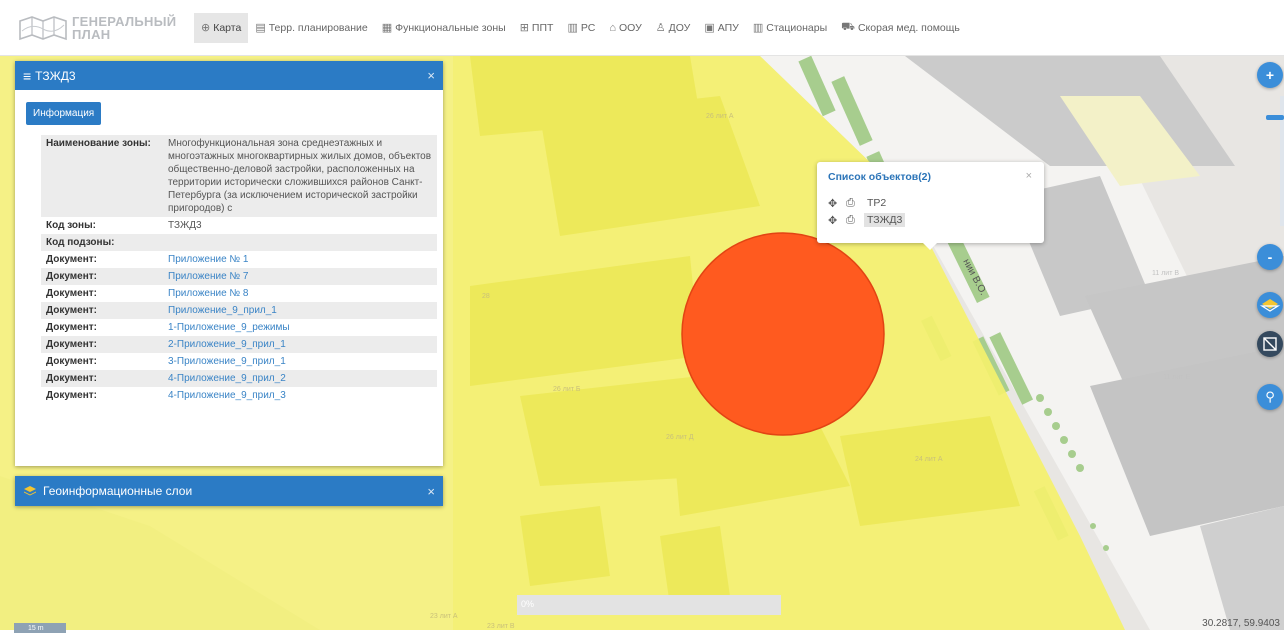 The width and height of the screenshot is (1284, 633). Describe the element at coordinates (1241, 623) in the screenshot. I see `cursor-coordinates: 30.2817, 59.9403` at that location.